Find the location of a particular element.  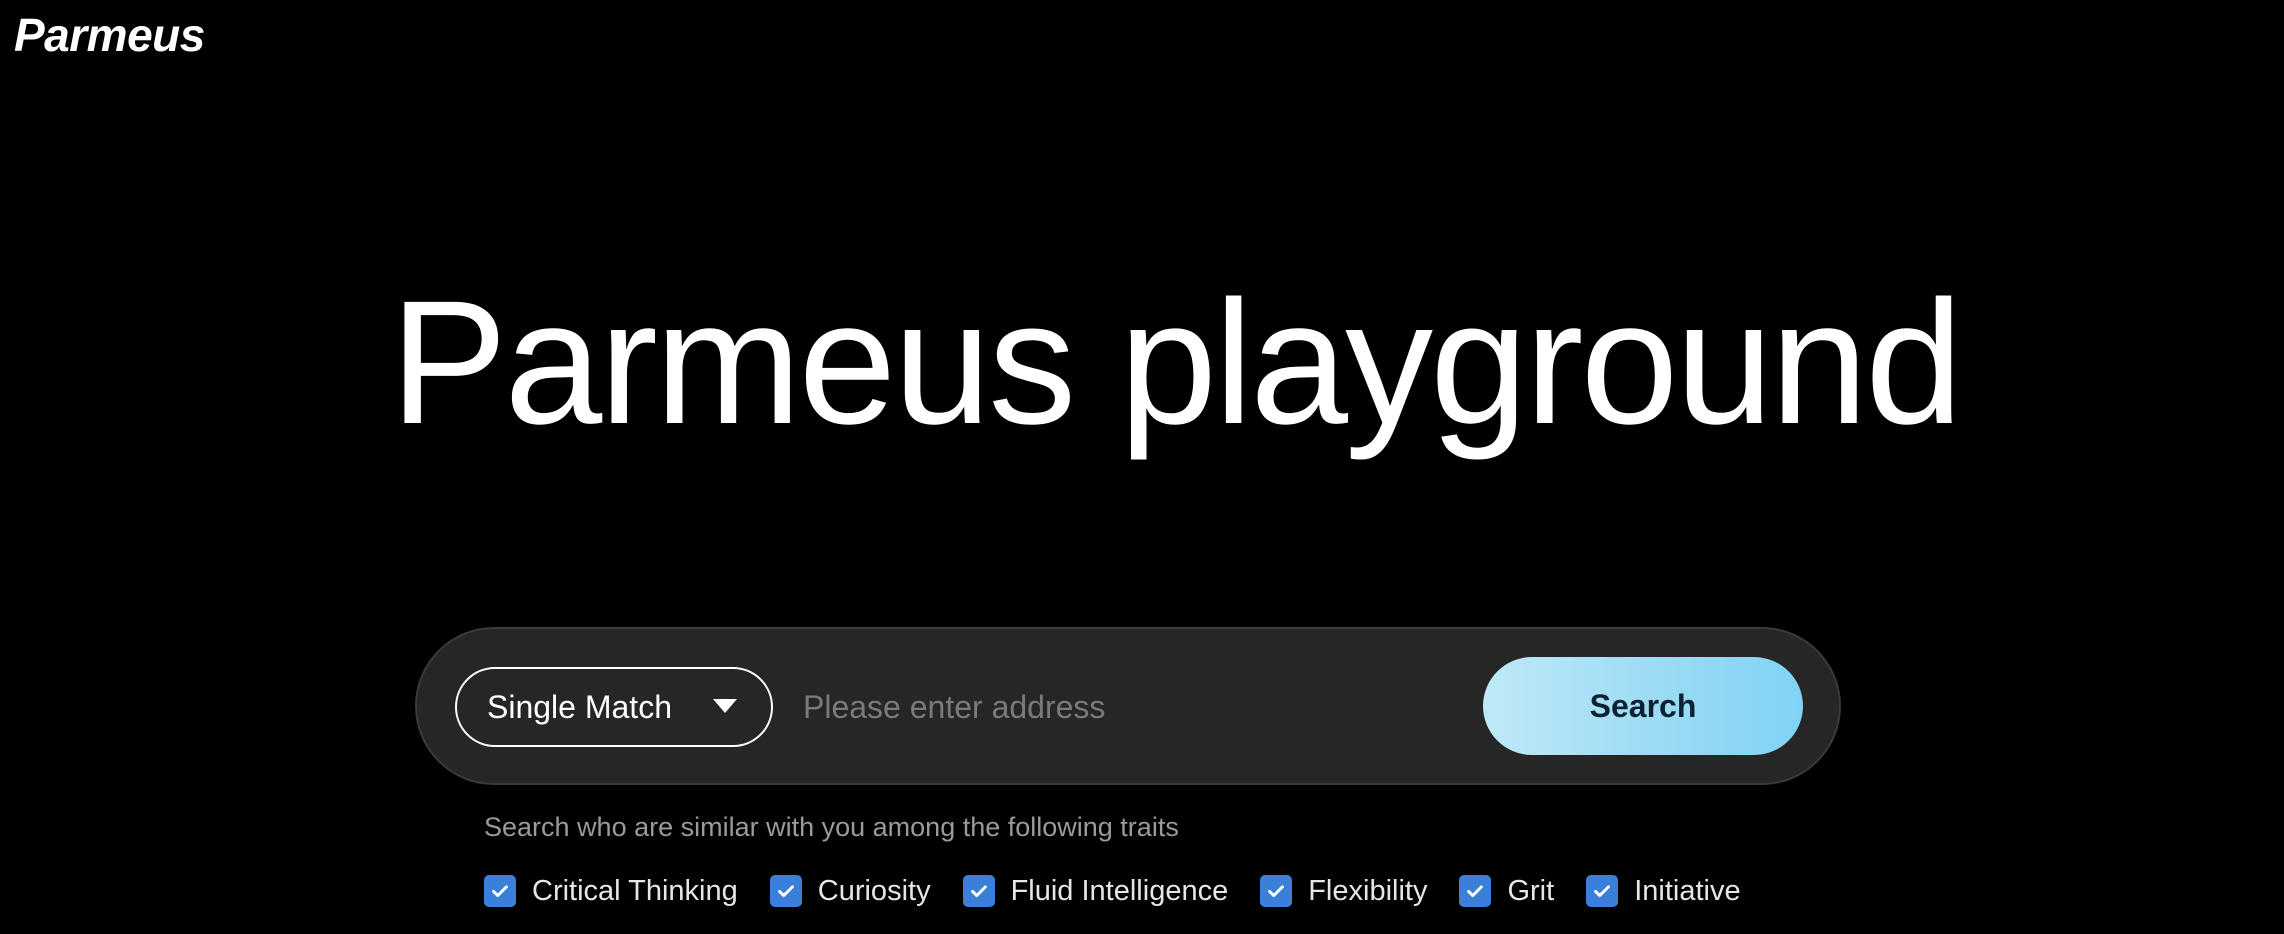

logo: Parmeus is located at coordinates (109, 35).